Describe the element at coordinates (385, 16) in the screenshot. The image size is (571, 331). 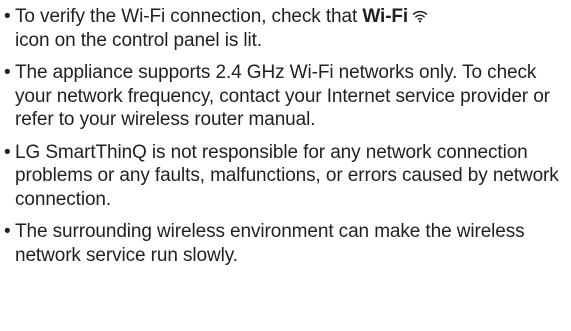
I see `wifi-label: Wi-Fi` at that location.